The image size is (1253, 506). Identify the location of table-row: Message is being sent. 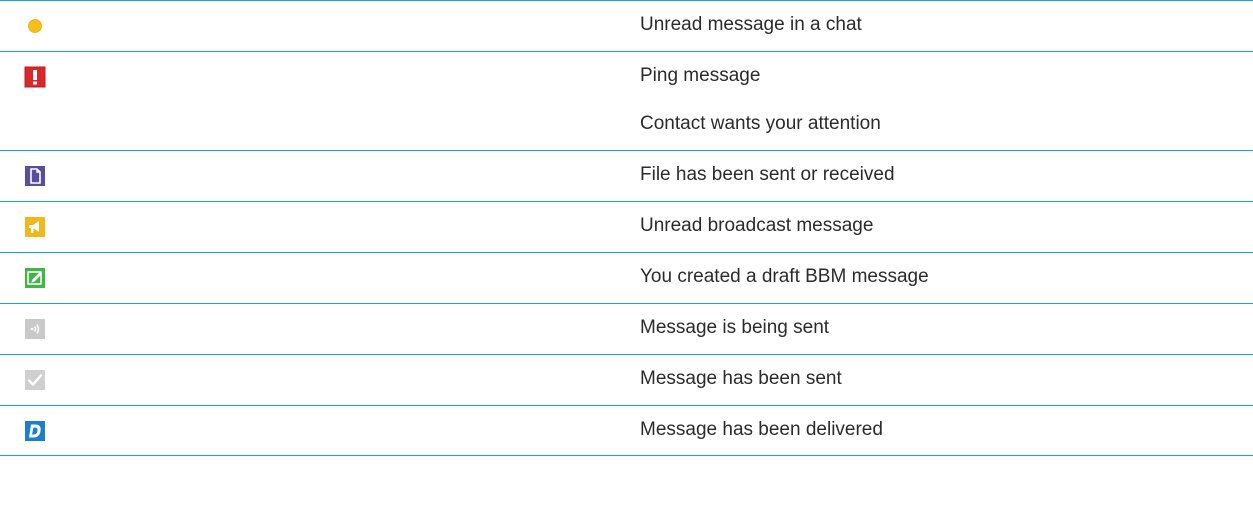
(626, 328).